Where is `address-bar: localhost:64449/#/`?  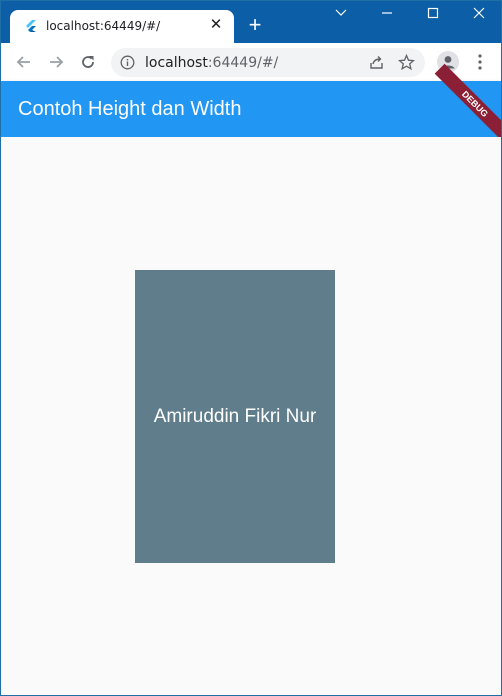 address-bar: localhost:64449/#/ is located at coordinates (268, 62).